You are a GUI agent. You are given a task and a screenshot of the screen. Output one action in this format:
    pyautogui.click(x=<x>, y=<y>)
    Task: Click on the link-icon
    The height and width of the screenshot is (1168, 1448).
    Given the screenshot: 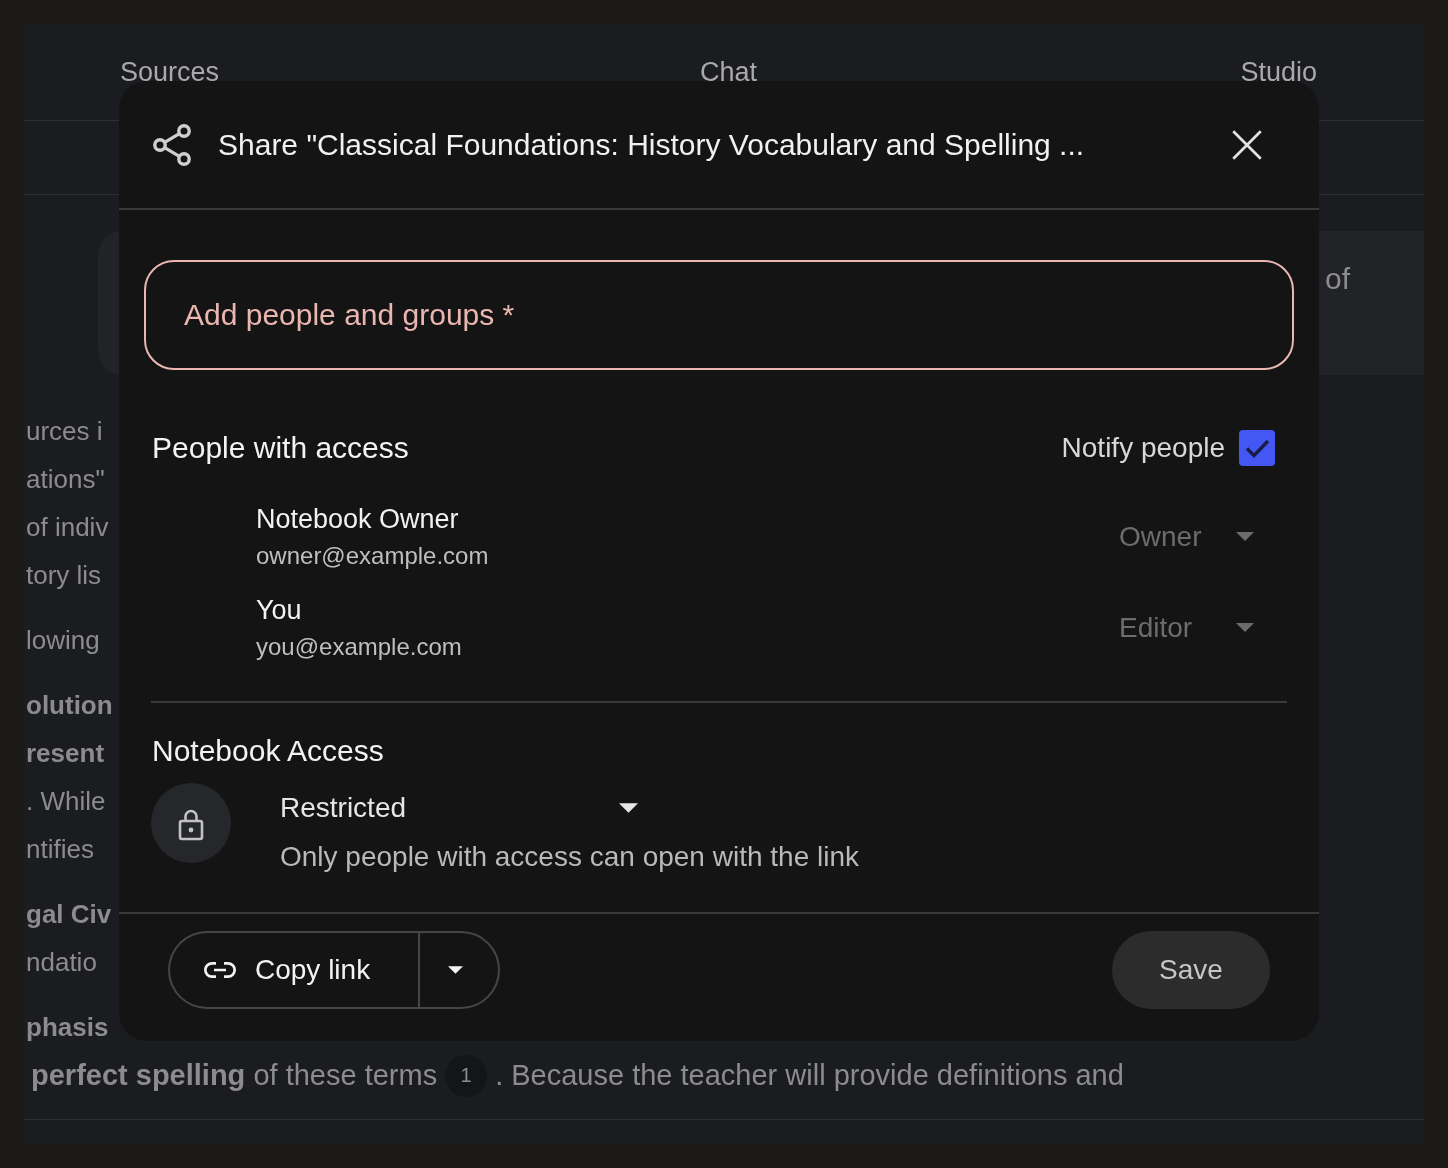 What is the action you would take?
    pyautogui.click(x=220, y=970)
    